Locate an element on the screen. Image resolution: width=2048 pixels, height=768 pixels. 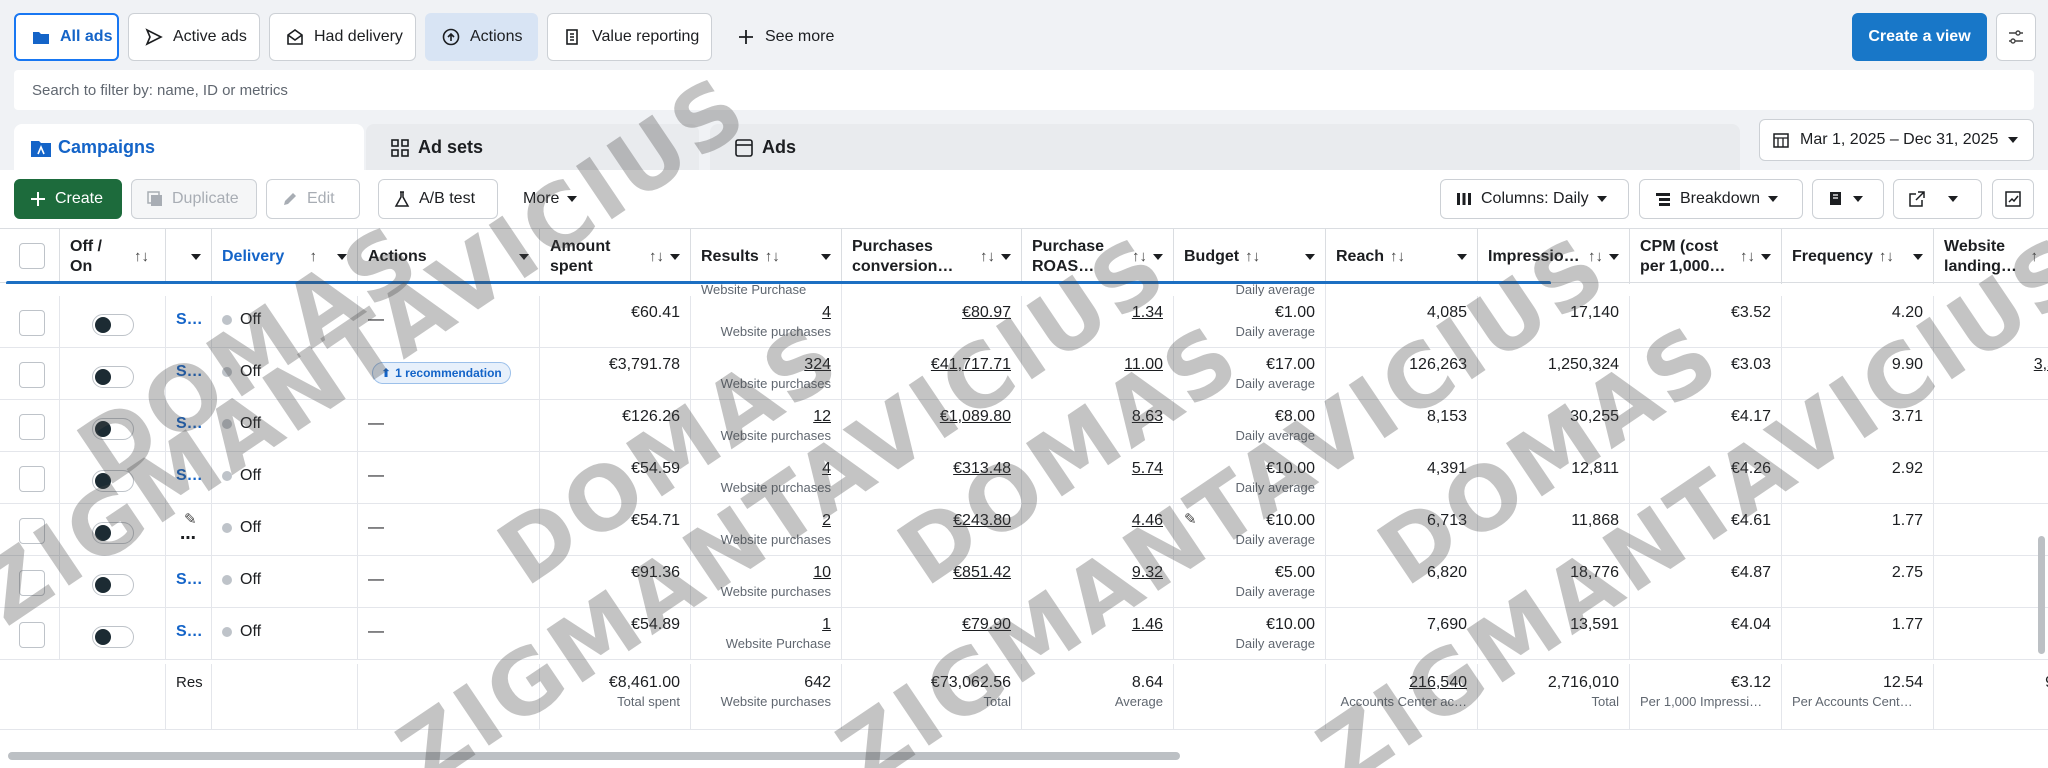
chart-toggle-button is located at coordinates (2013, 199).